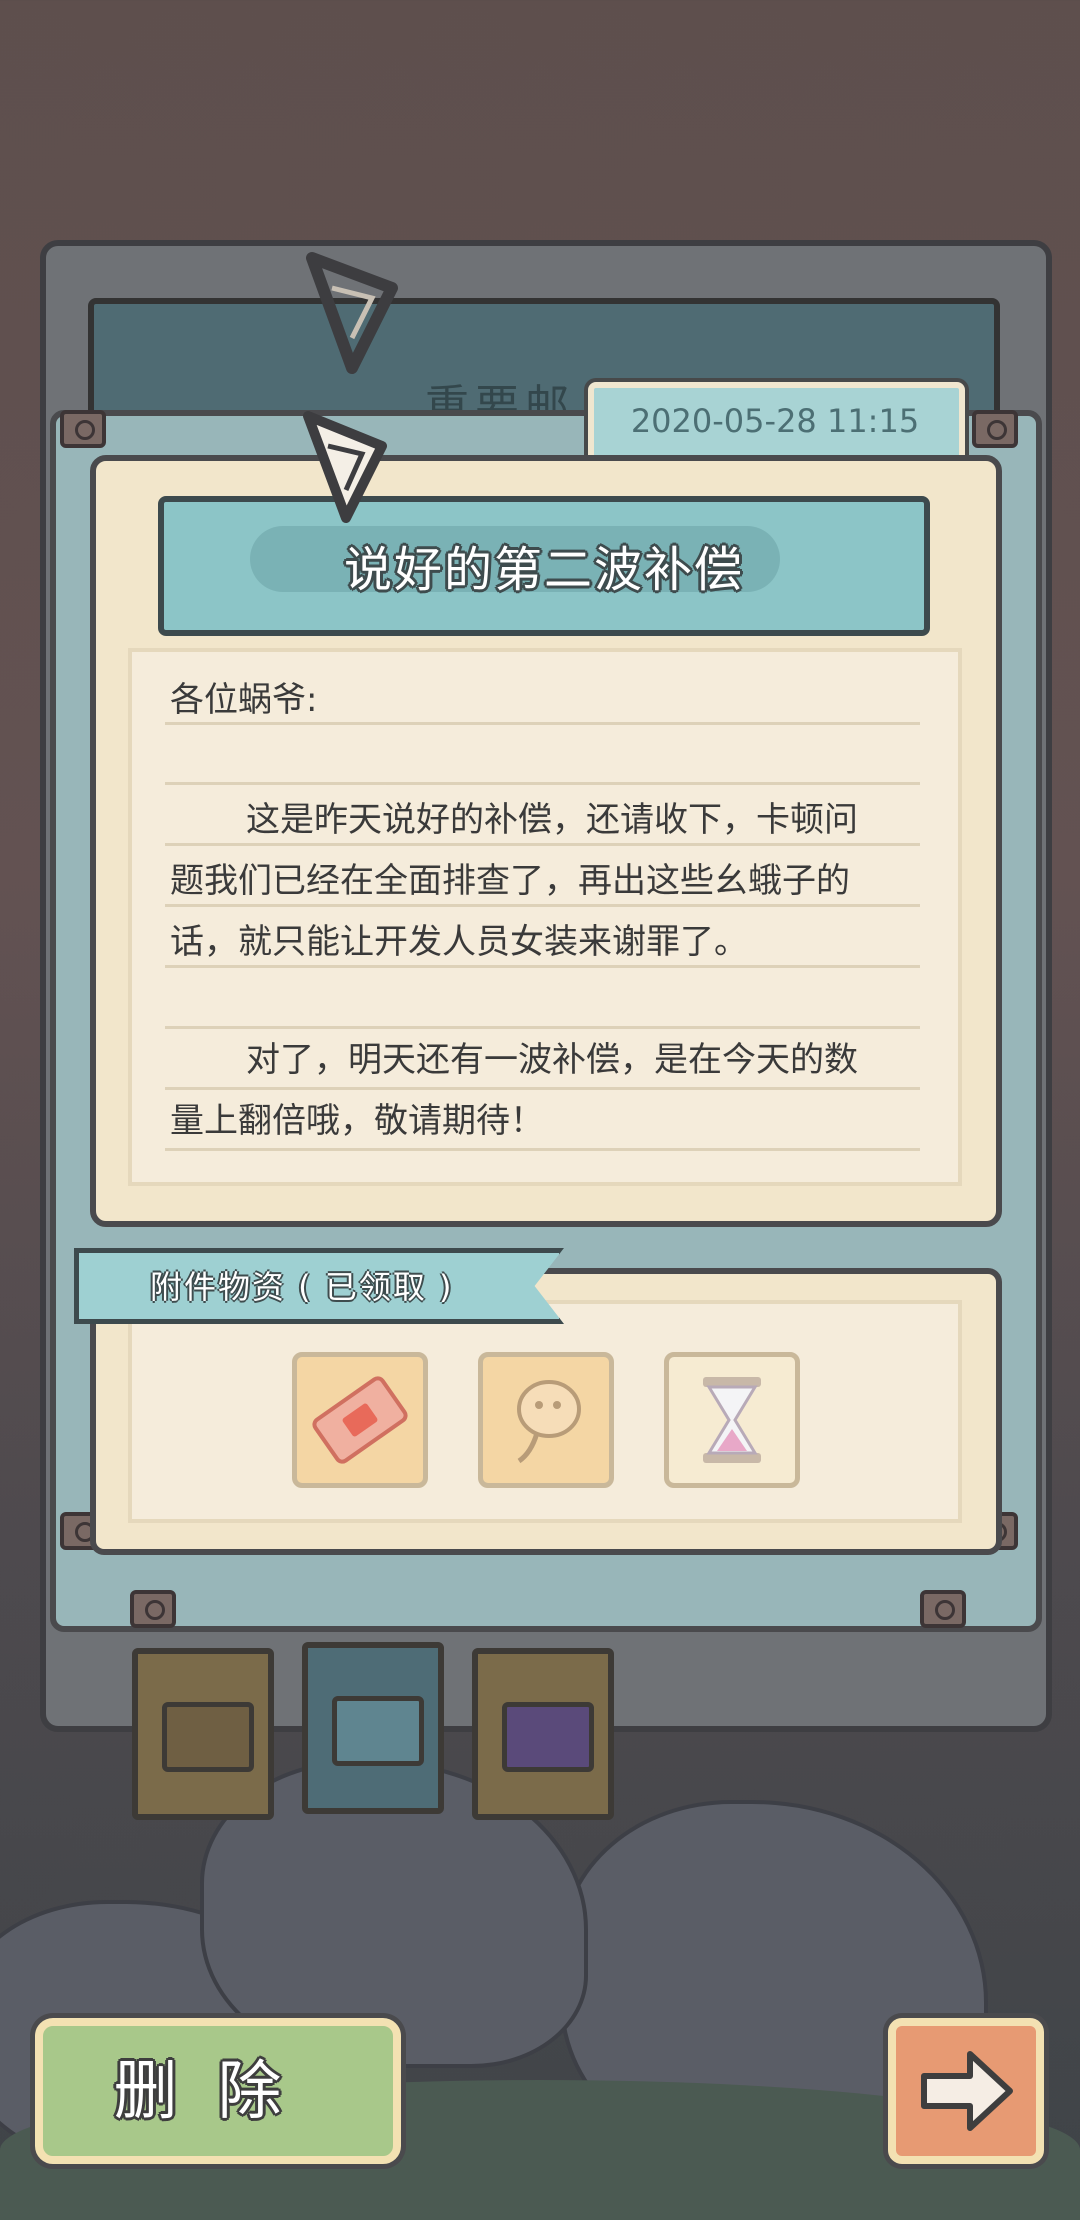 The height and width of the screenshot is (2220, 1080). Describe the element at coordinates (217, 2092) in the screenshot. I see `delete-button-label: 删除` at that location.